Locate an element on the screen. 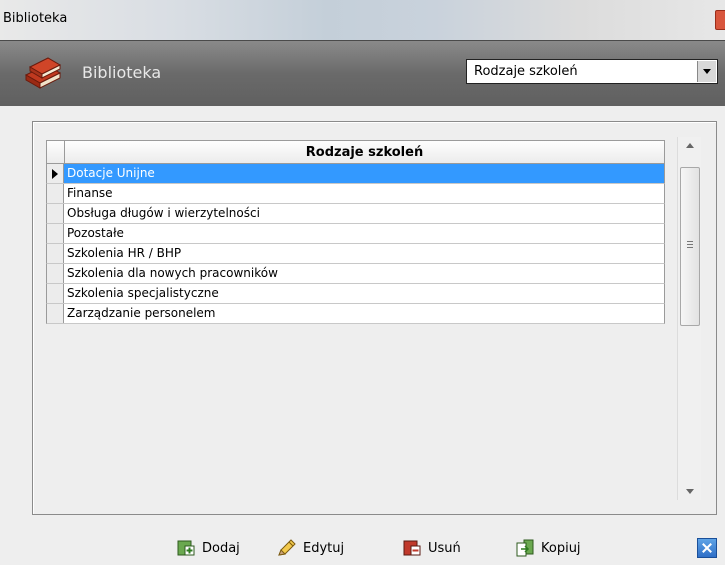 The height and width of the screenshot is (565, 725). table-row: Szkolenia specjalistyczne is located at coordinates (355, 294).